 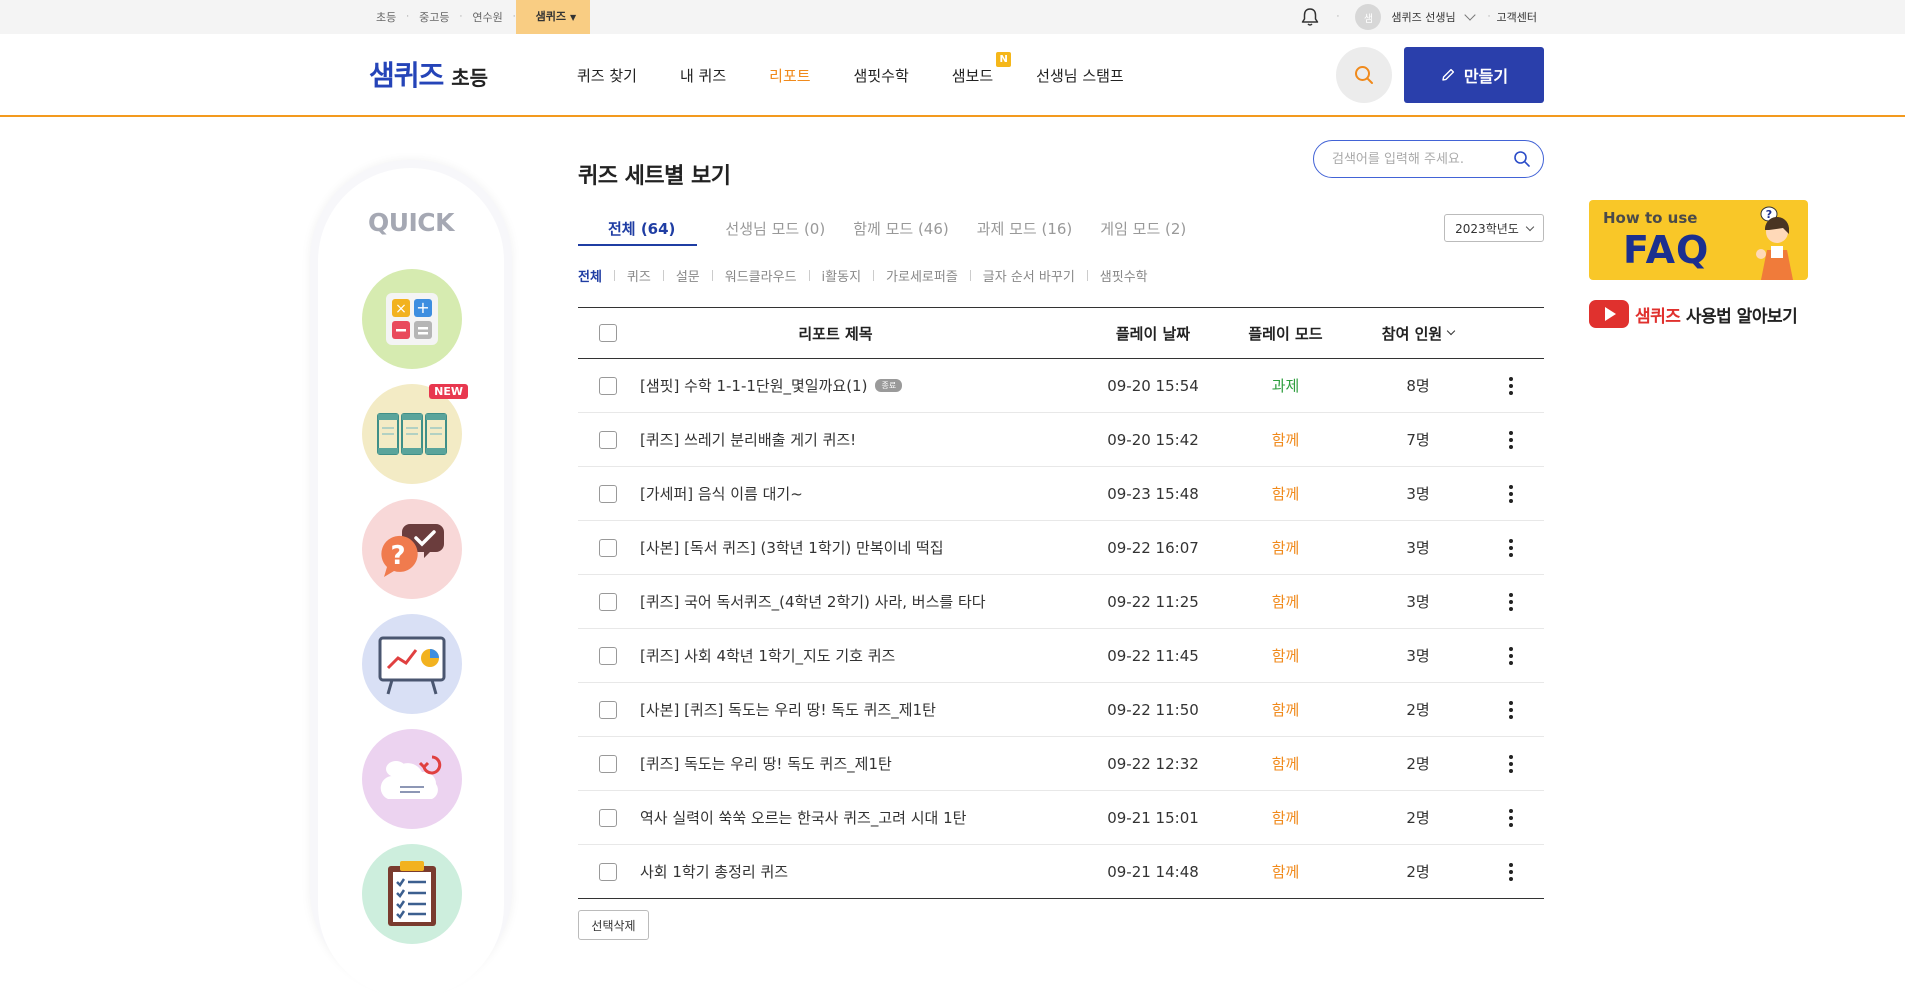 I want to click on user-name: 샘퀴즈 선생님, so click(x=1423, y=17).